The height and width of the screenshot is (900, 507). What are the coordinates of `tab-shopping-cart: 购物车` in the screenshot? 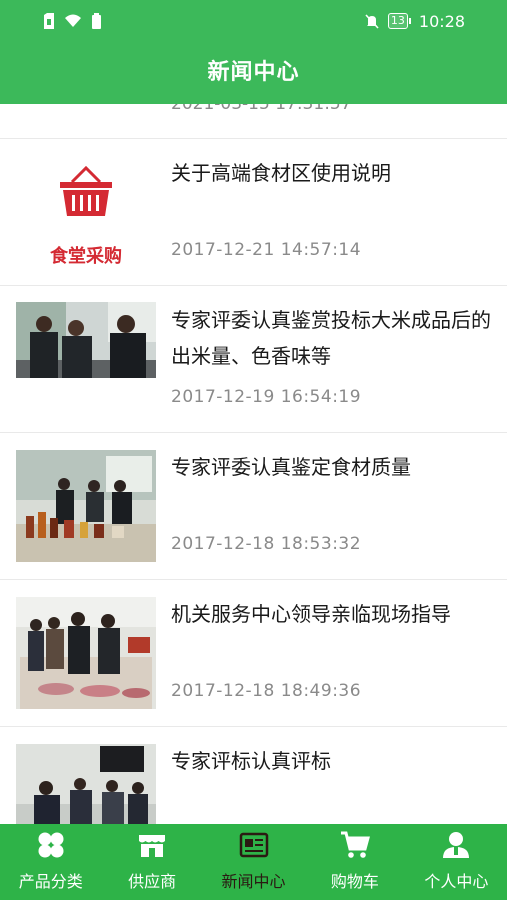 It's located at (354, 862).